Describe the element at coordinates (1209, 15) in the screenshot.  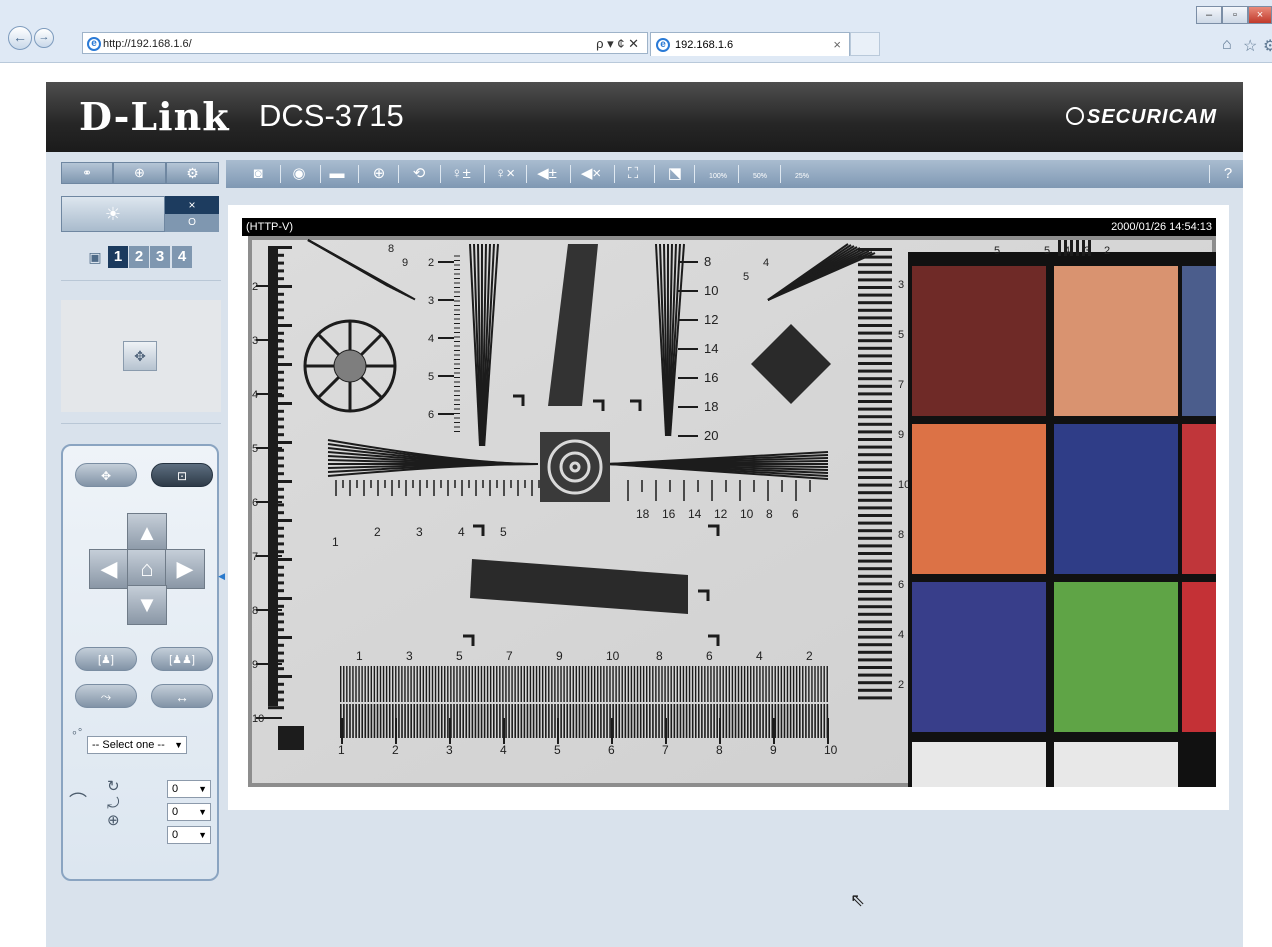
I see `minimize-button: –` at that location.